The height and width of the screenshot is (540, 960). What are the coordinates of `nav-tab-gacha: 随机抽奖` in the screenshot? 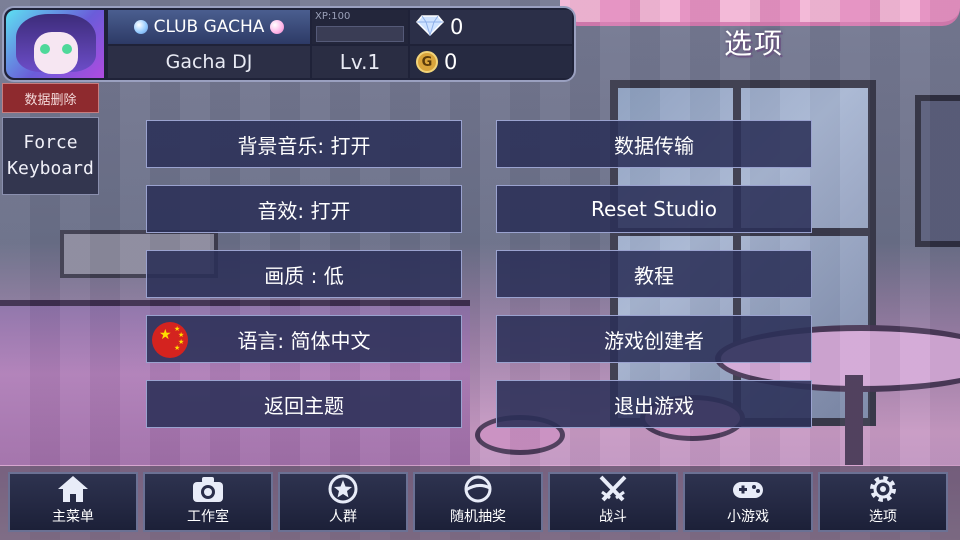 It's located at (478, 502).